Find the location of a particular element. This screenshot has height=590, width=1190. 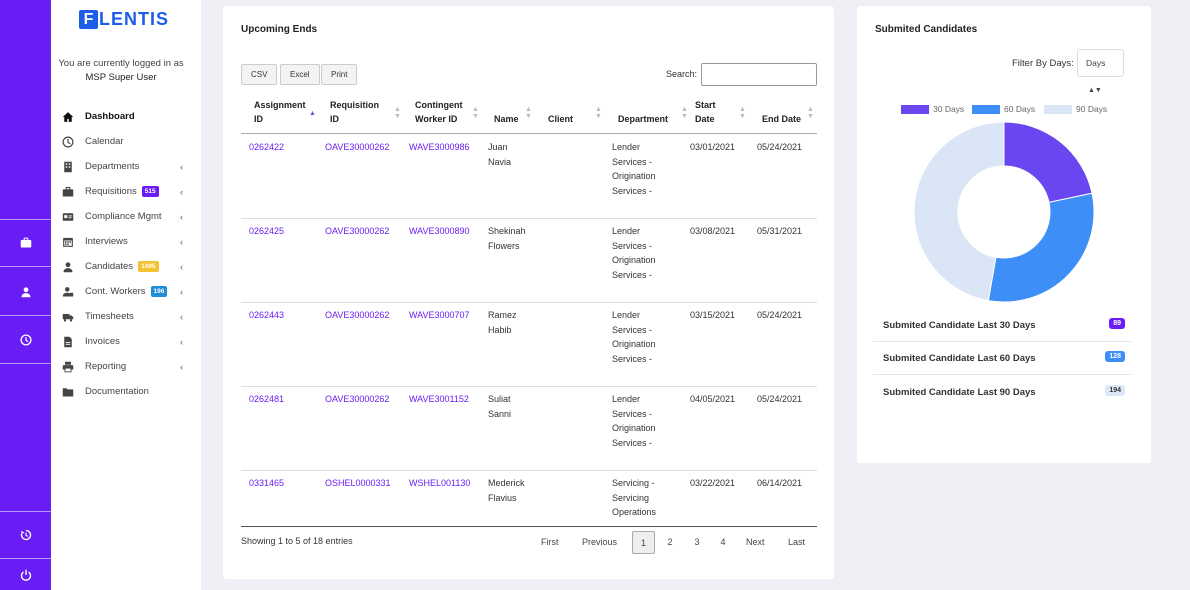

stat-row-60-days: Submited Candidate Last 60 Days 128 is located at coordinates (1002, 358).